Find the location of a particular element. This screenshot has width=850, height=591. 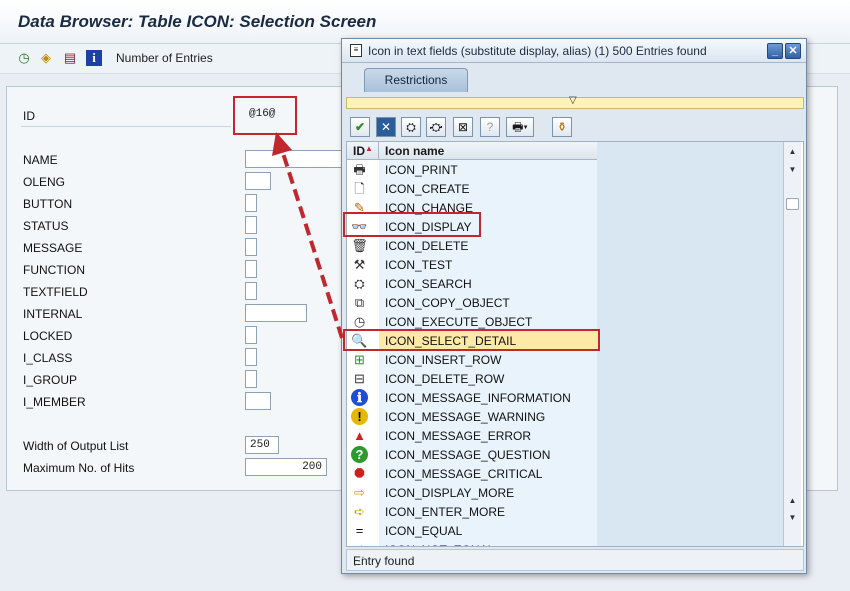

scroll-up-bottom-icon: ▲ is located at coordinates (792, 500).